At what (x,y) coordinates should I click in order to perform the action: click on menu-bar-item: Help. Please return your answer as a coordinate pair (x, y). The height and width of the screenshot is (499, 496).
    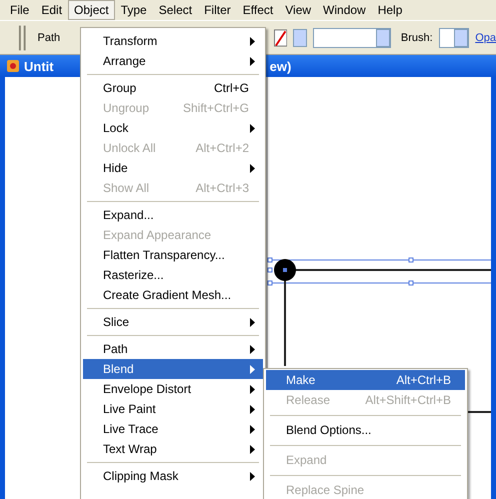
    Looking at the image, I should click on (390, 10).